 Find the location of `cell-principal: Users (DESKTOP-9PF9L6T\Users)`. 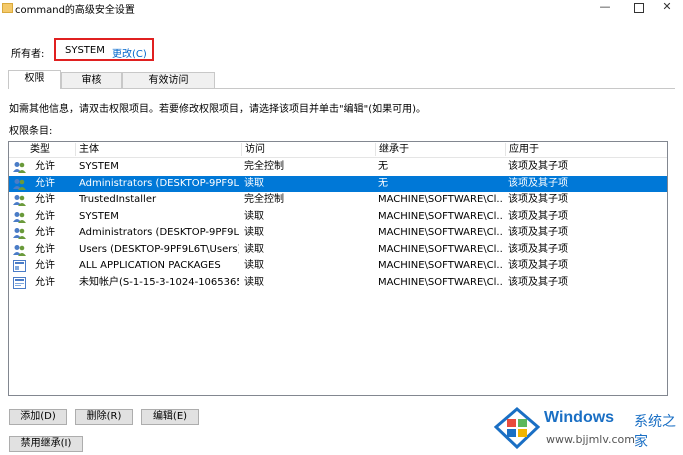

cell-principal: Users (DESKTOP-9PF9L6T\Users) is located at coordinates (159, 249).